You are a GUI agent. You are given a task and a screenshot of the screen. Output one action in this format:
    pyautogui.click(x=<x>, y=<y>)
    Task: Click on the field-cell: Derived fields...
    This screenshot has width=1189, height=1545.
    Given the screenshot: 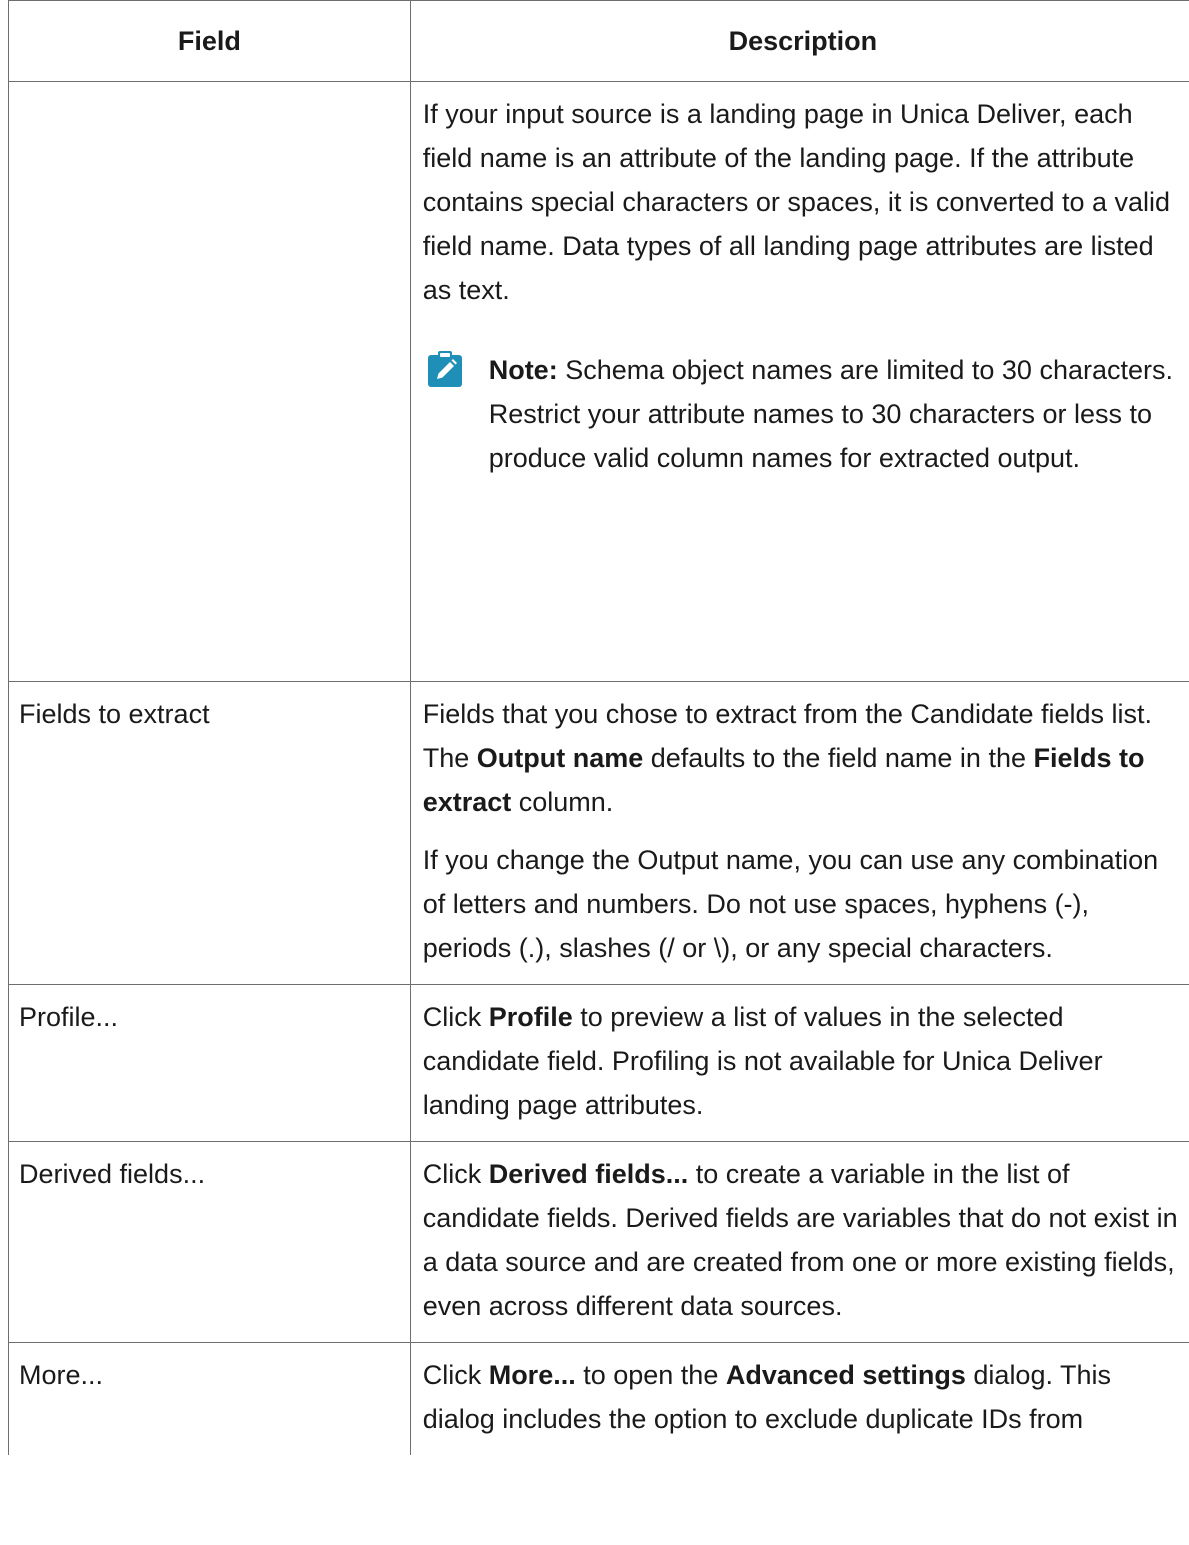 What is the action you would take?
    pyautogui.click(x=209, y=1242)
    